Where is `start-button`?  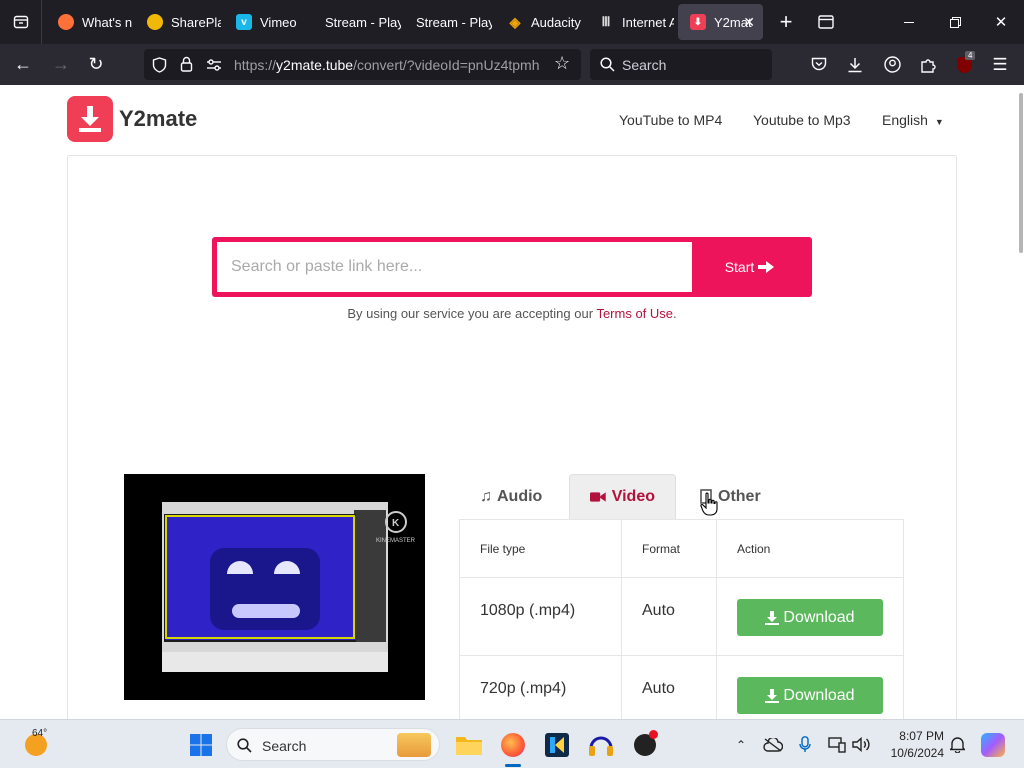 start-button is located at coordinates (201, 744).